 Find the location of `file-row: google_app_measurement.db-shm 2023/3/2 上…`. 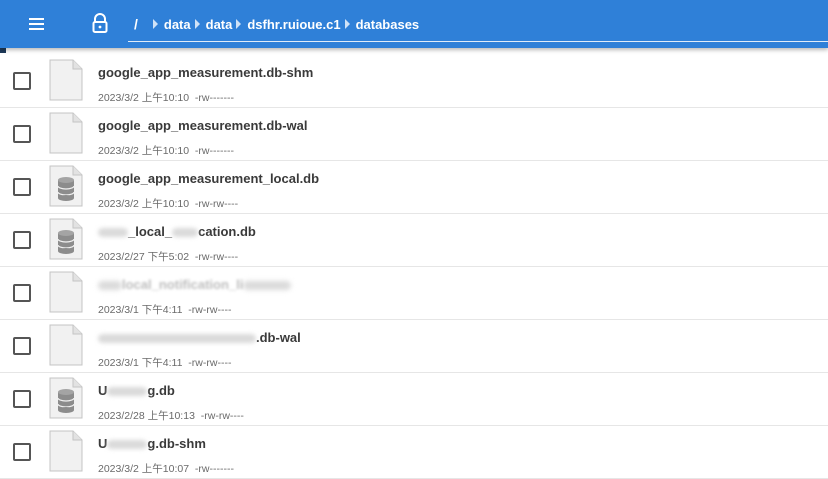

file-row: google_app_measurement.db-shm 2023/3/2 上… is located at coordinates (414, 81).